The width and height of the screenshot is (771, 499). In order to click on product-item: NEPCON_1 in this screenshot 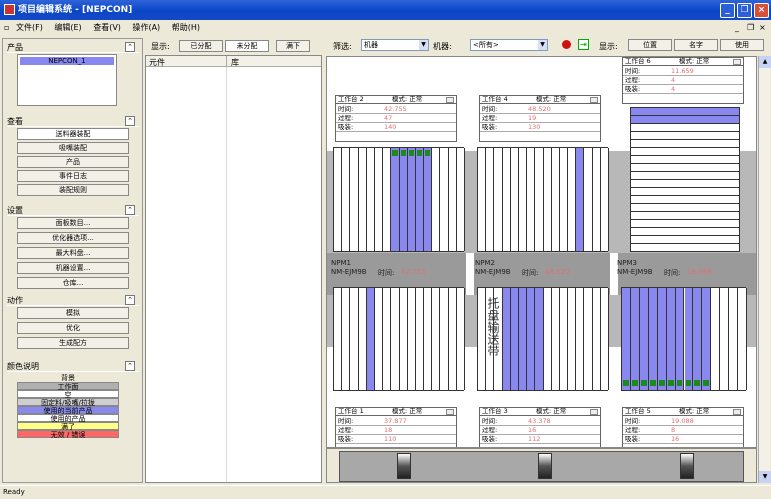, I will do `click(67, 61)`.